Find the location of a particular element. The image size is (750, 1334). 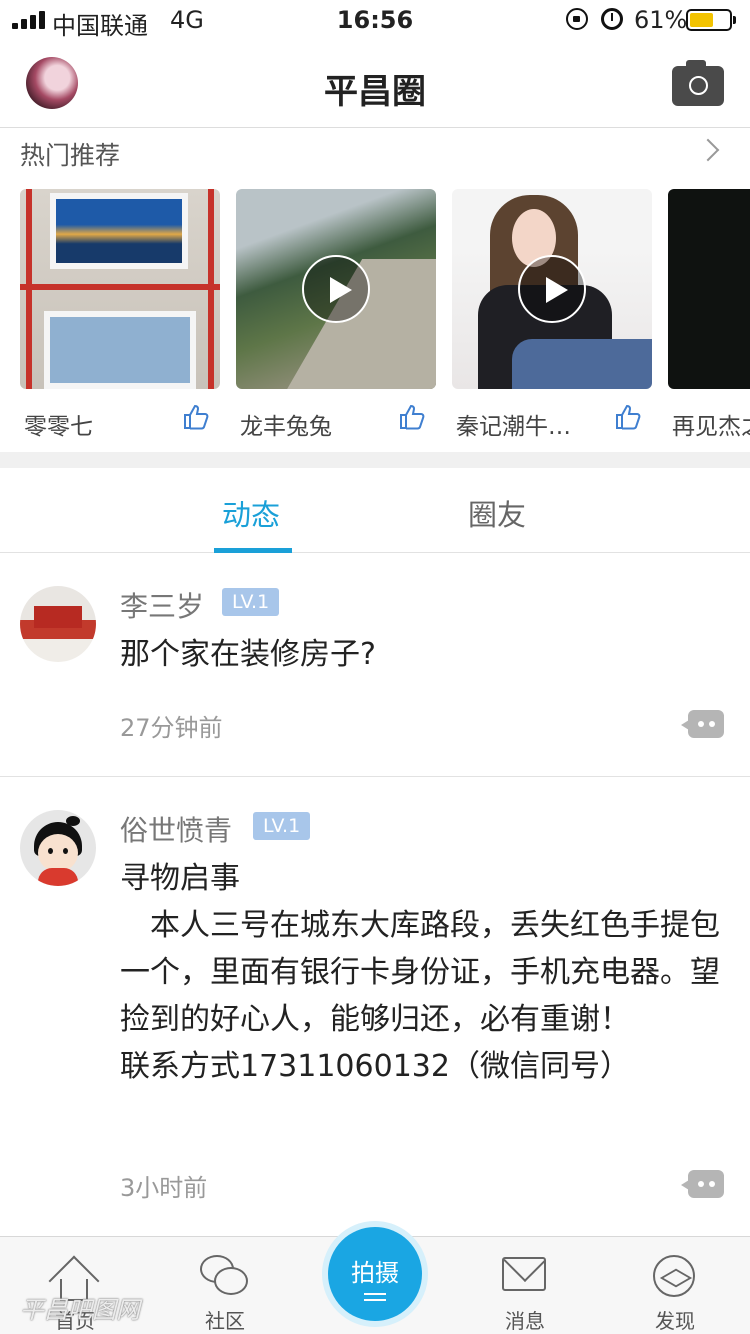

shoot-button: 拍摄 is located at coordinates (375, 1274).